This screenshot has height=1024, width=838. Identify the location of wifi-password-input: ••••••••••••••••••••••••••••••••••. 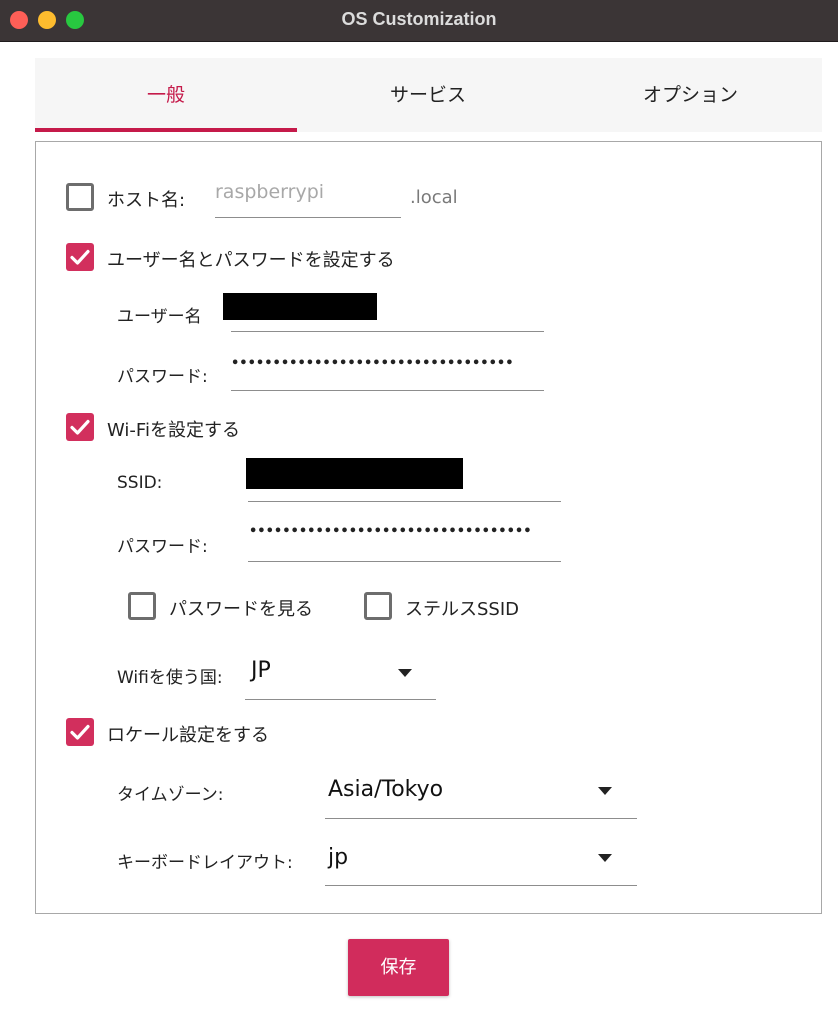
(405, 531).